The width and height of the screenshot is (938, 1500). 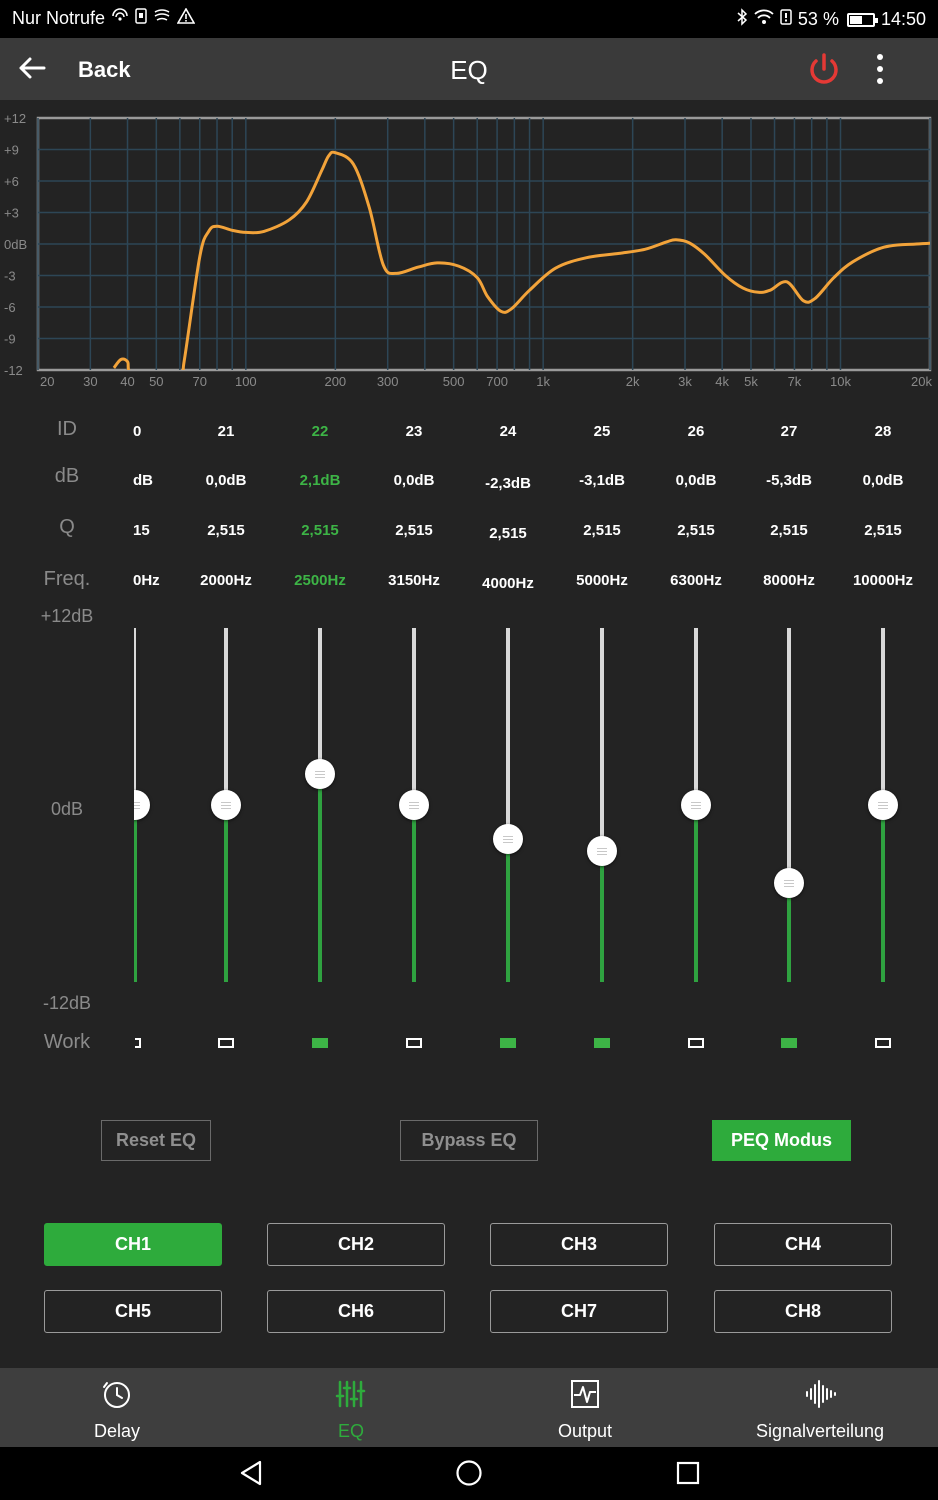 I want to click on band-freq-value: 6300Hz, so click(x=696, y=580).